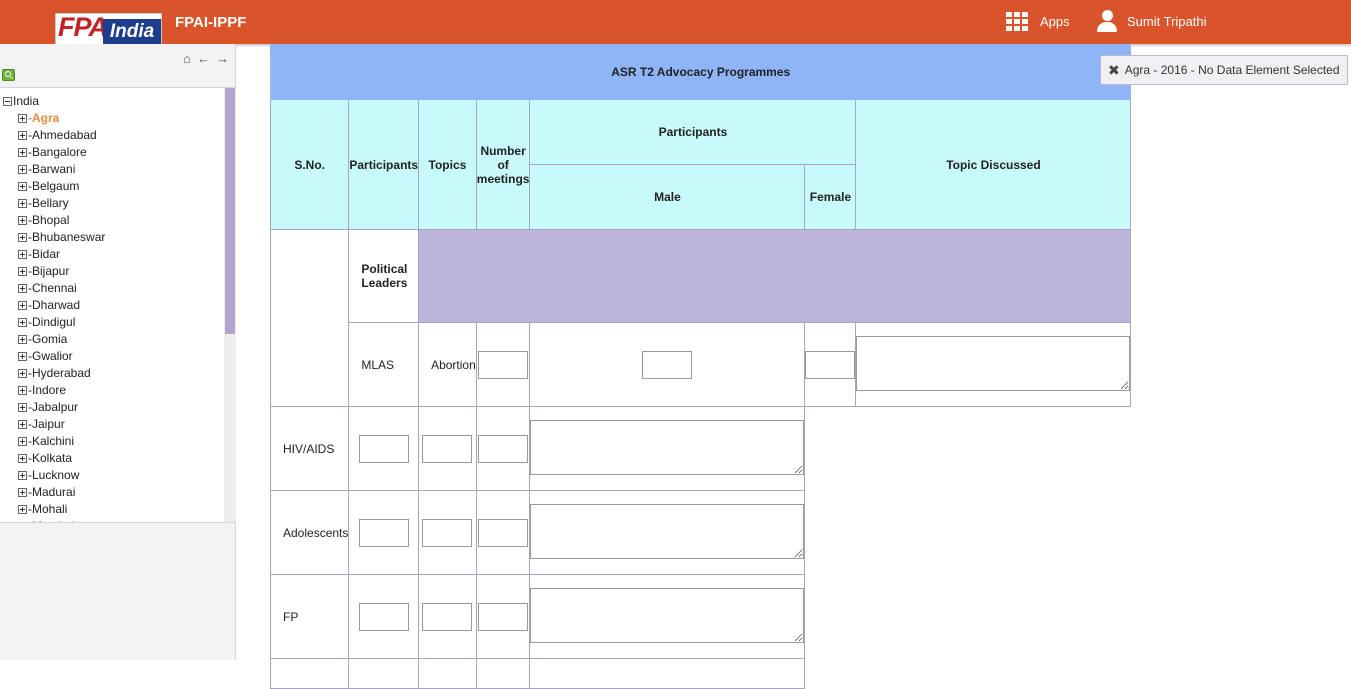  I want to click on app-title: FPAI-IPPF, so click(211, 22).